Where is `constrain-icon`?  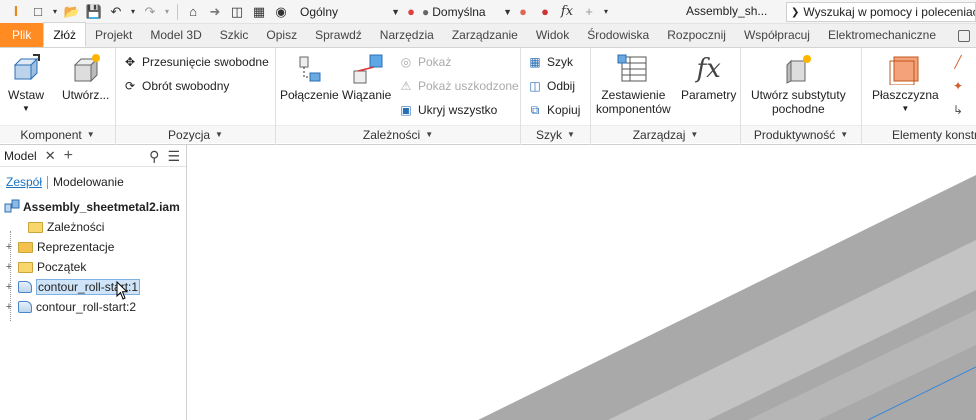 constrain-icon is located at coordinates (367, 69).